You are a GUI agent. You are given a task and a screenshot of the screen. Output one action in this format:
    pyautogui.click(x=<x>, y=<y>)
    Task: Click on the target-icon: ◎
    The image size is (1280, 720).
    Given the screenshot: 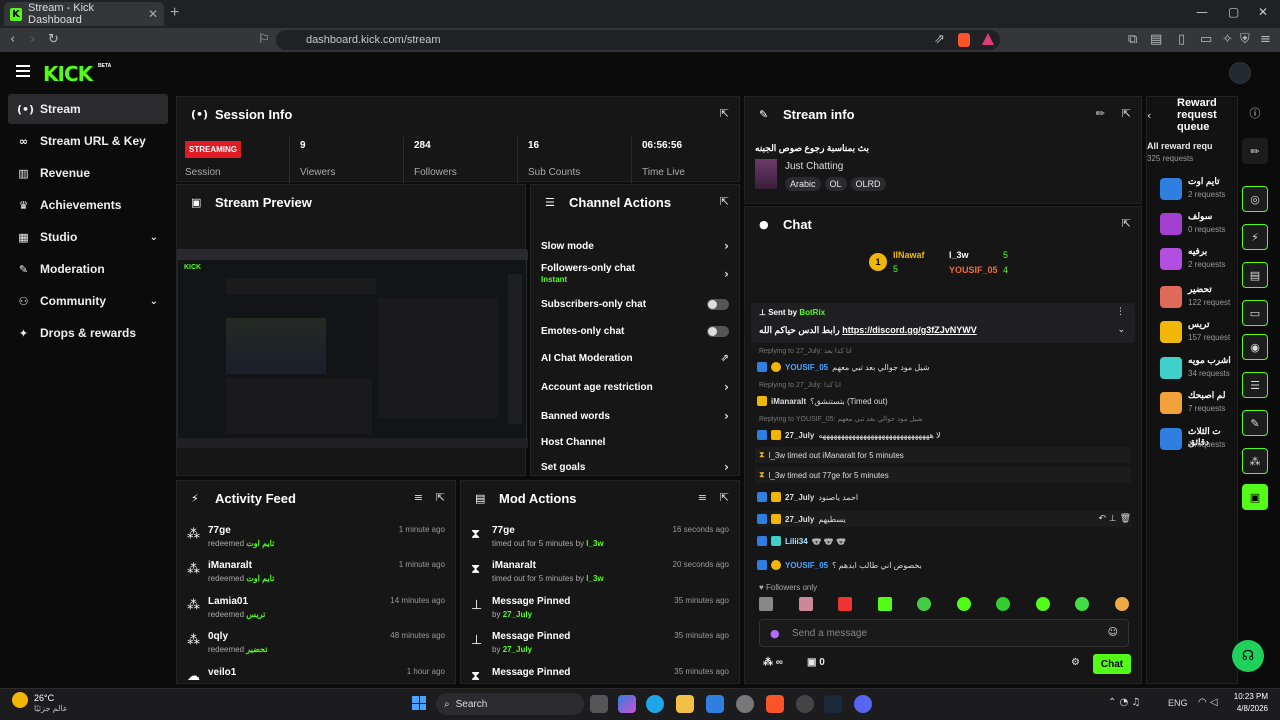 What is the action you would take?
    pyautogui.click(x=1255, y=199)
    